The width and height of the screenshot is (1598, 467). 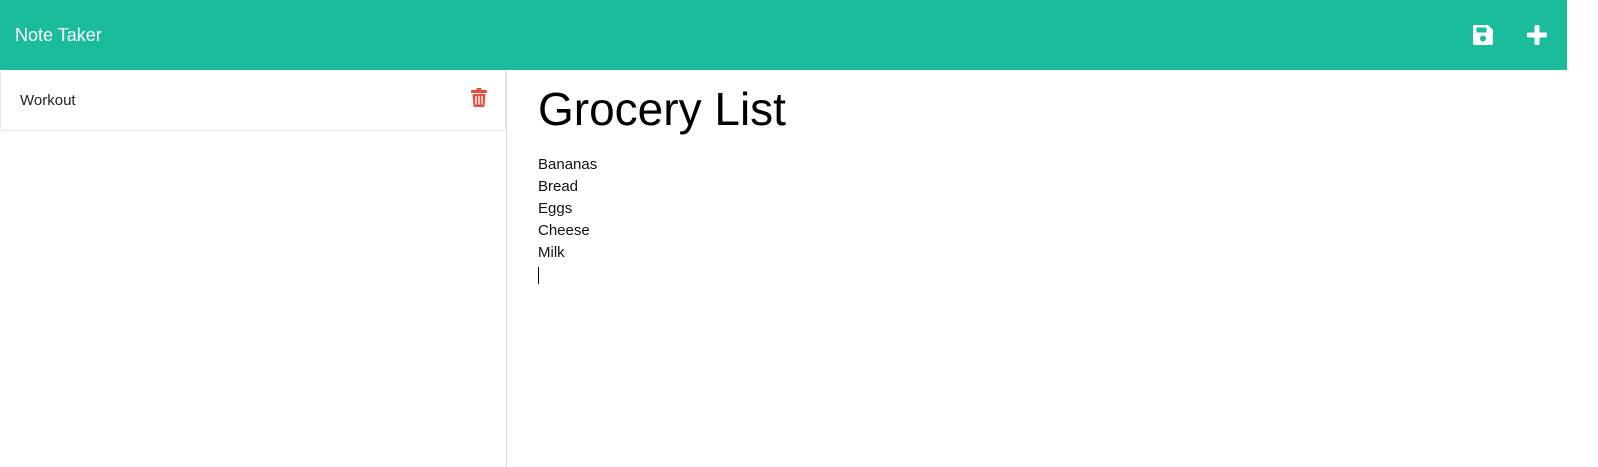 I want to click on note-list-item-title: Workout, so click(x=48, y=100).